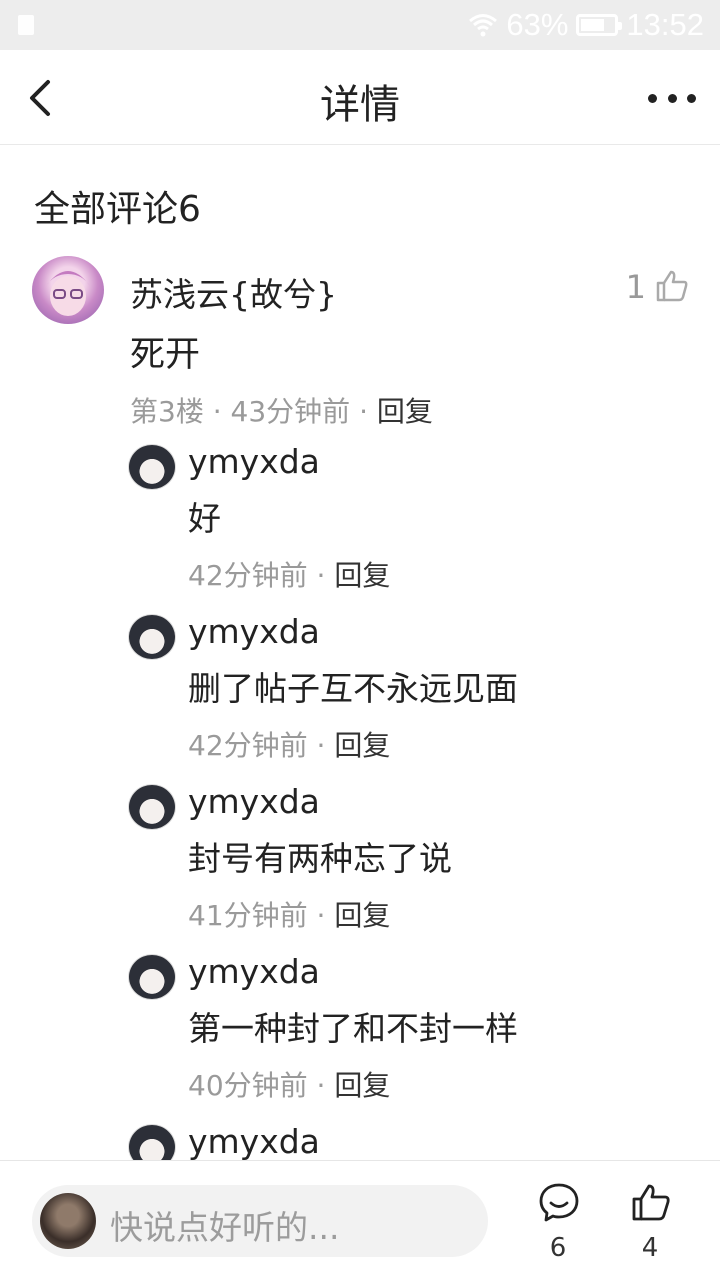 This screenshot has width=720, height=1280. Describe the element at coordinates (248, 1085) in the screenshot. I see `reply-time: 40分钟前` at that location.